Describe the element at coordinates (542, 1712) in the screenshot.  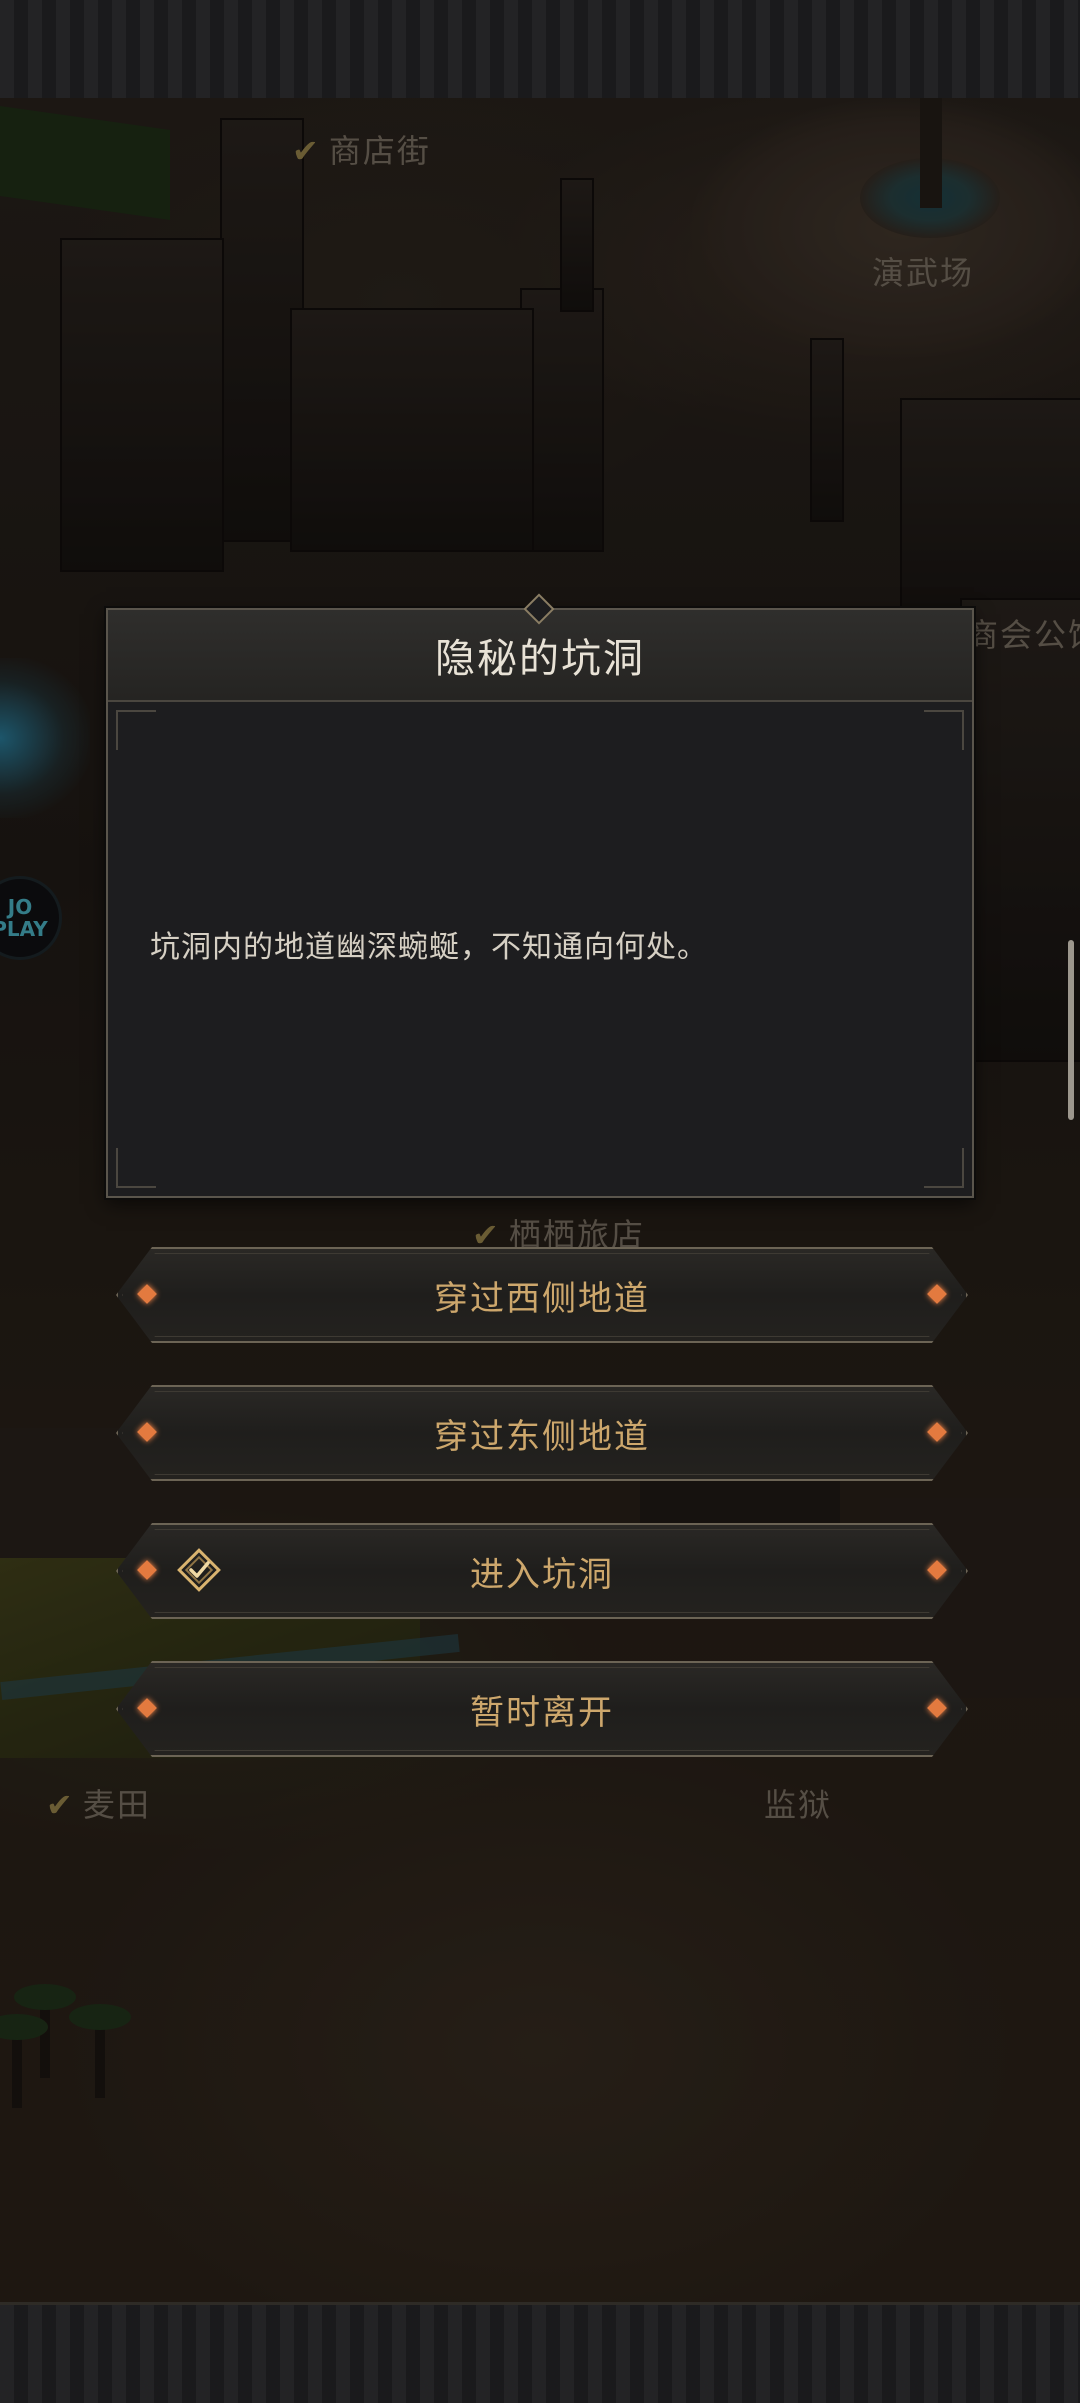
I see `choice-label: 暂时离开` at that location.